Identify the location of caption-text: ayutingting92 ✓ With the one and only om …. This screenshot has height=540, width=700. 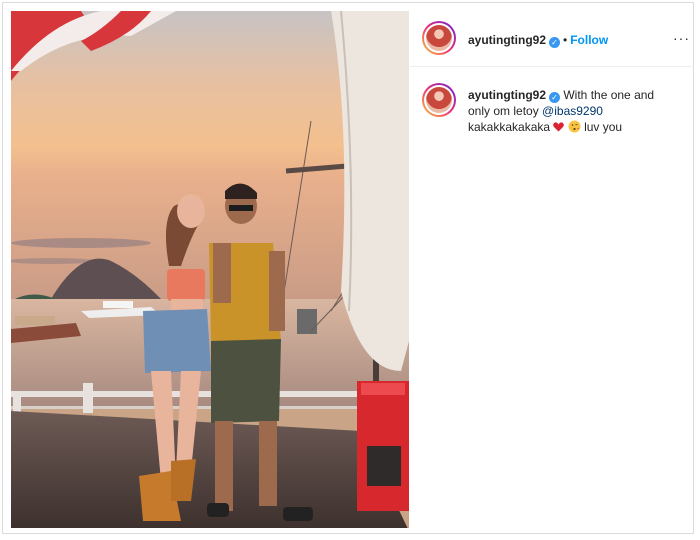
(573, 111).